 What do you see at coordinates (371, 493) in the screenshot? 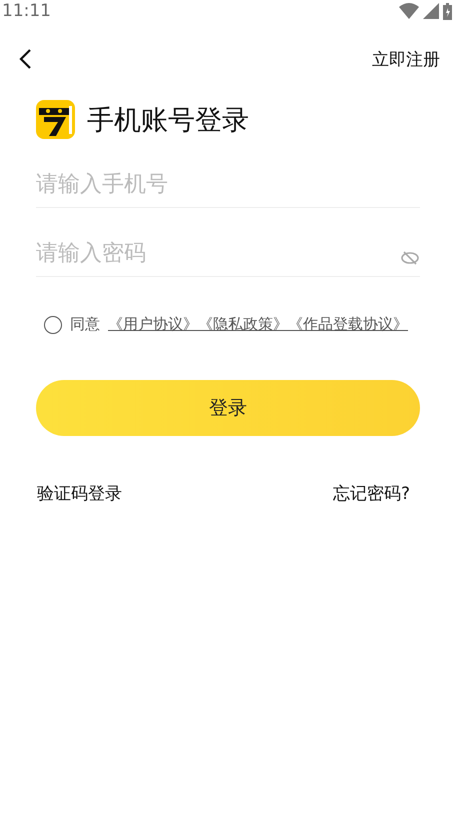
I see `forgot-password-link: 忘记密码?` at bounding box center [371, 493].